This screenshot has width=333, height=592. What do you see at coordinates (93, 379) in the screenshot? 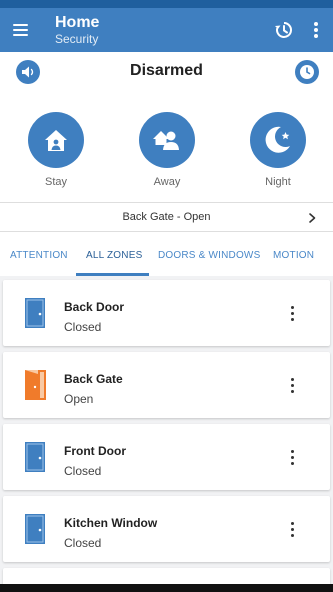
I see `zone-name: Back Gate` at bounding box center [93, 379].